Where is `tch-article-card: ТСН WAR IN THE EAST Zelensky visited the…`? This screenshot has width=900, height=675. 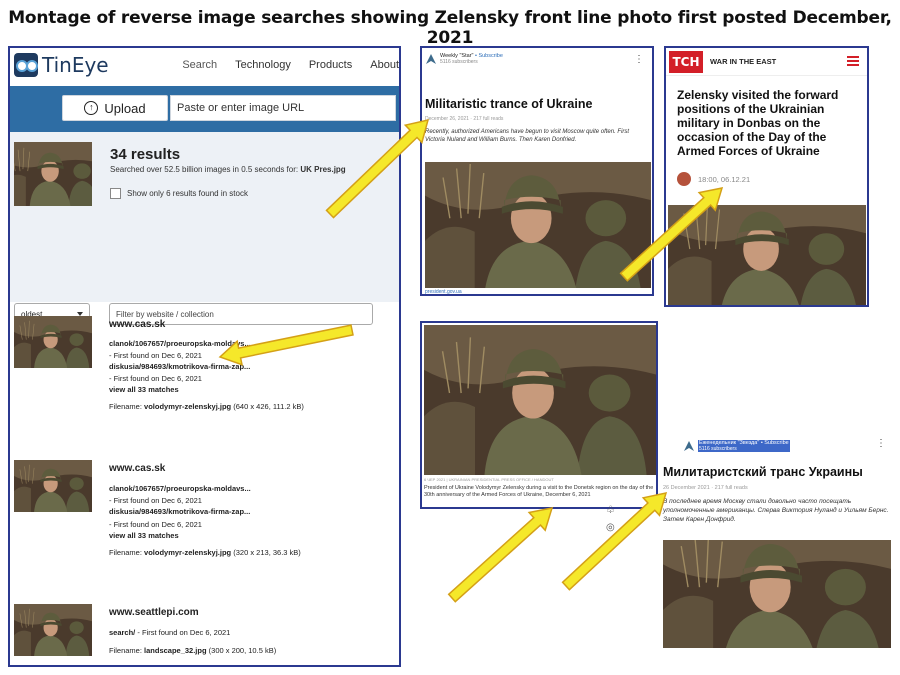 tch-article-card: ТСН WAR IN THE EAST Zelensky visited the… is located at coordinates (766, 176).